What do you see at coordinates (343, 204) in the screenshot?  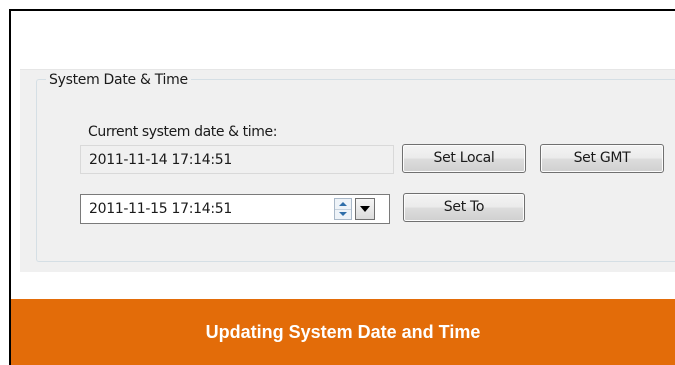 I see `arrow-up-icon` at bounding box center [343, 204].